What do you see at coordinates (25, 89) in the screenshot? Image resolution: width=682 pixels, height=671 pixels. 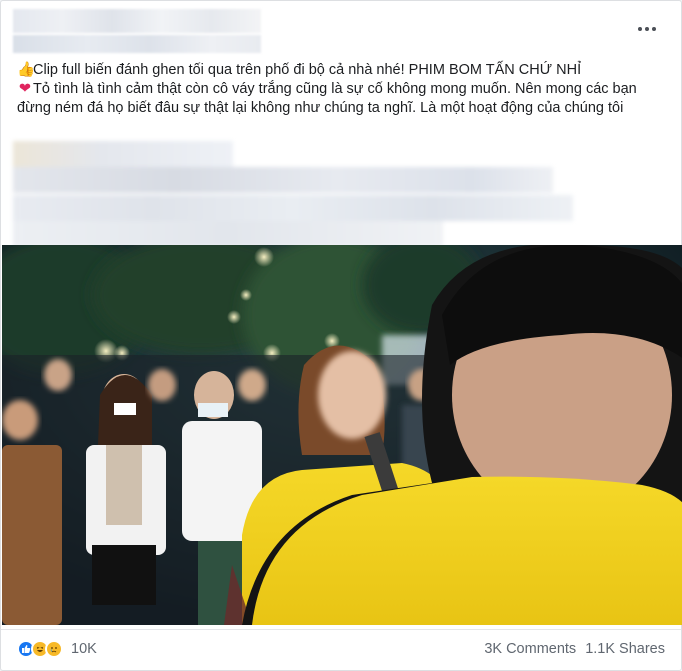 I see `heart-emoji-icon: ❤` at bounding box center [25, 89].